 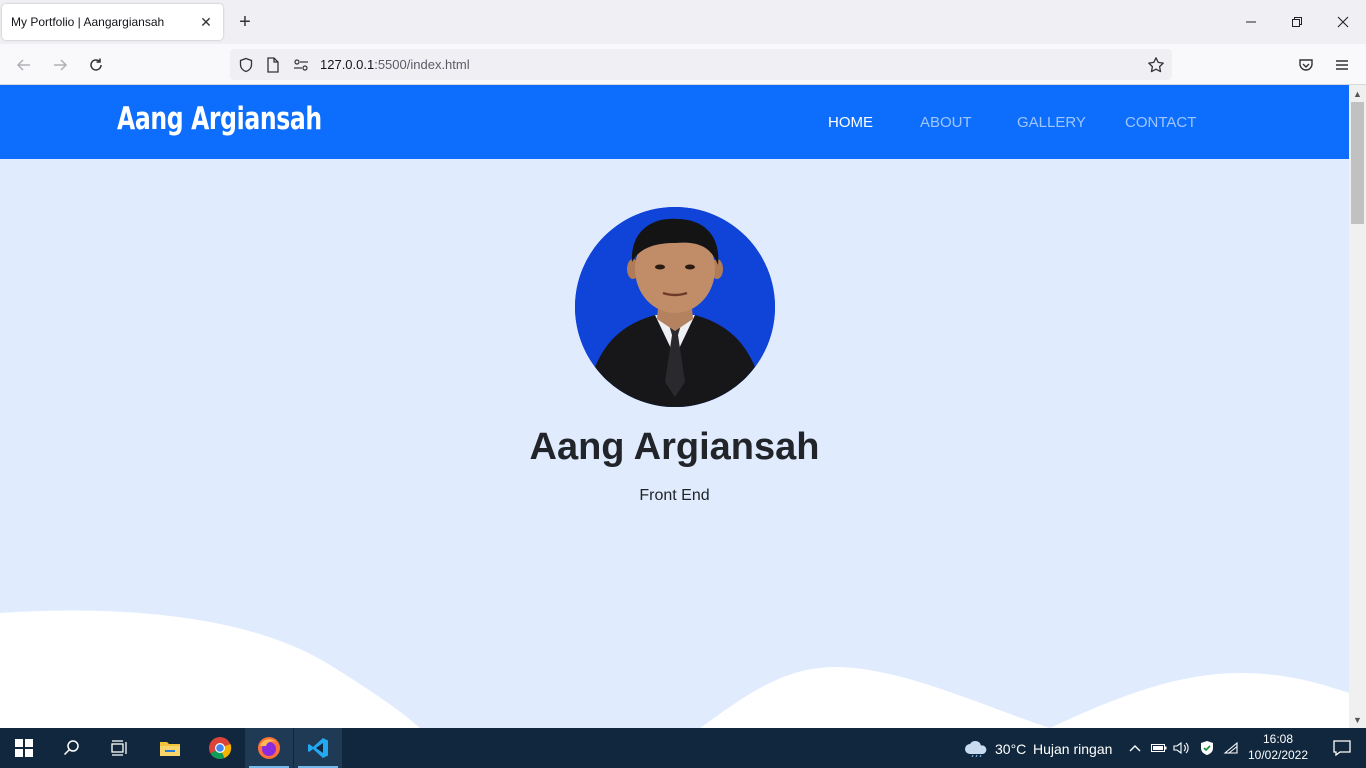 What do you see at coordinates (206, 22) in the screenshot?
I see `tab-close-icon: ✕` at bounding box center [206, 22].